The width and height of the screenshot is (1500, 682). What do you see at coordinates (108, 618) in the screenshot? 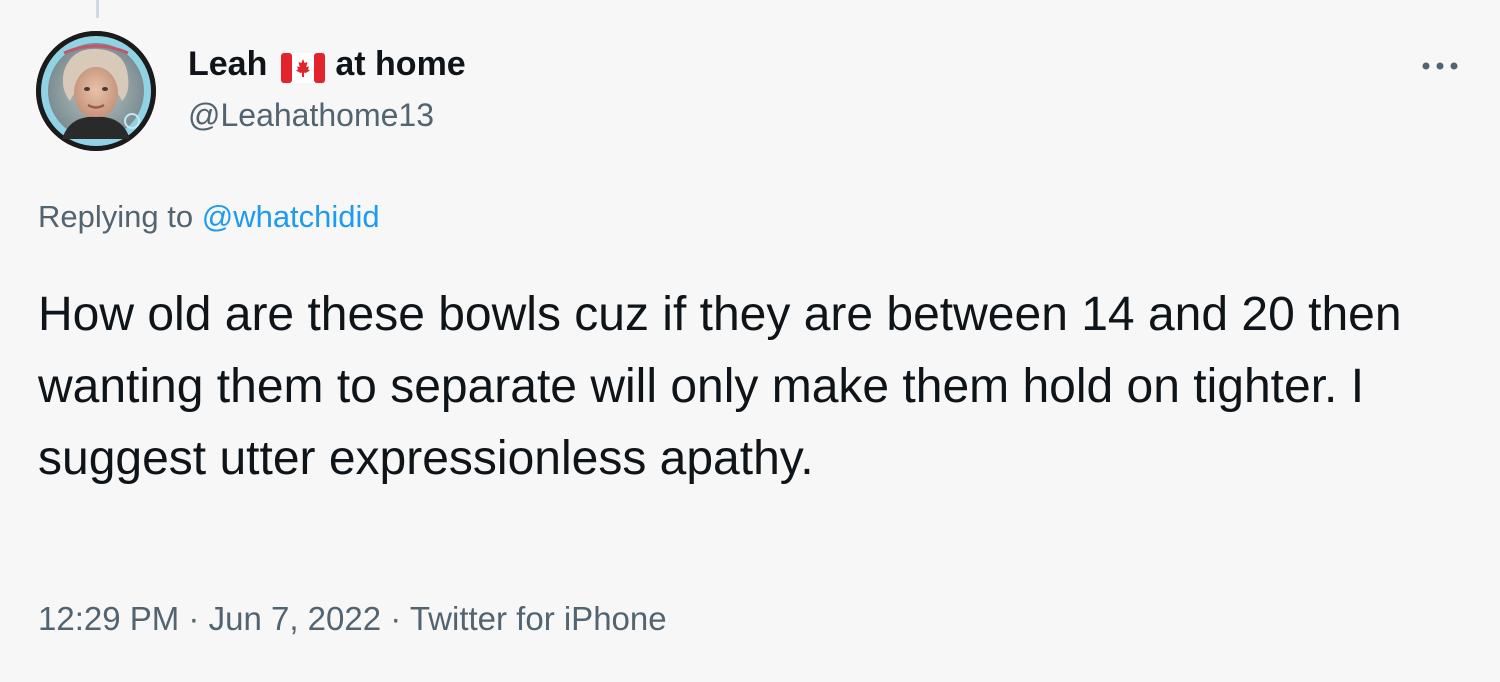
I see `tweet-time-link: 12:29 PM` at bounding box center [108, 618].